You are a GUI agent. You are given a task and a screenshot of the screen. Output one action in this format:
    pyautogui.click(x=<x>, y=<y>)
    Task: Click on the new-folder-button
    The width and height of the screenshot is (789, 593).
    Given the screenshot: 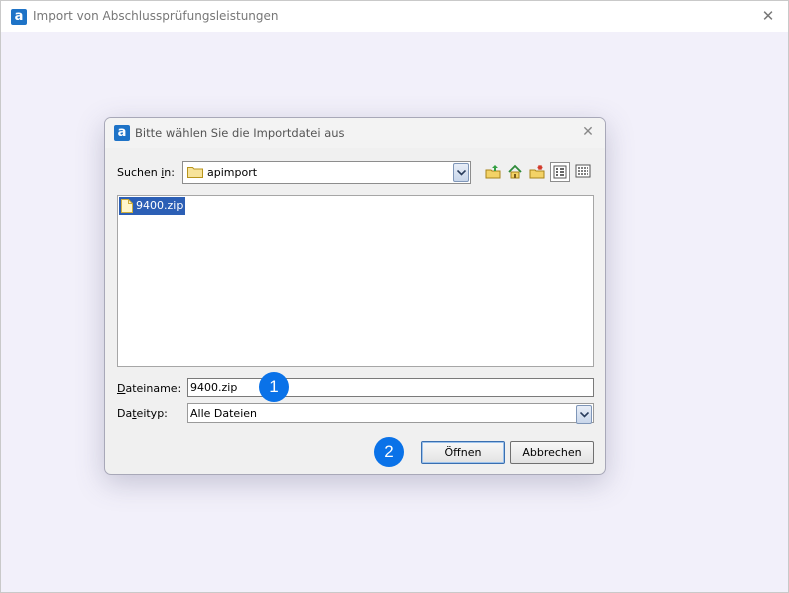 What is the action you would take?
    pyautogui.click(x=537, y=172)
    